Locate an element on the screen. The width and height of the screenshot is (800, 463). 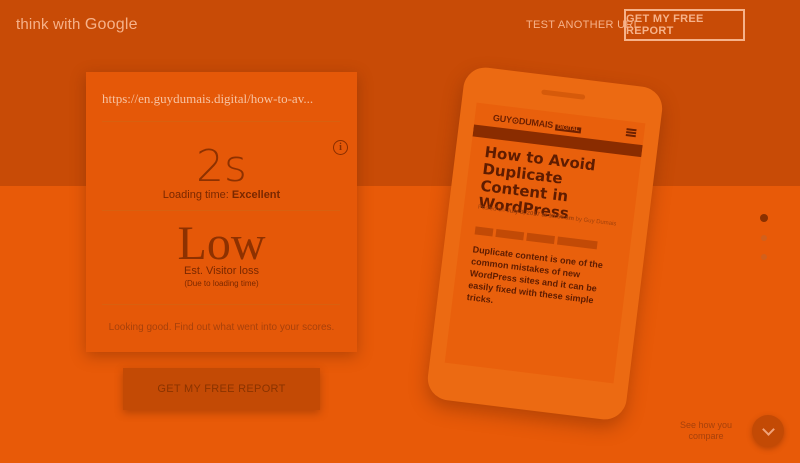
get-report-button: GET MY FREE REPORT is located at coordinates (221, 389).